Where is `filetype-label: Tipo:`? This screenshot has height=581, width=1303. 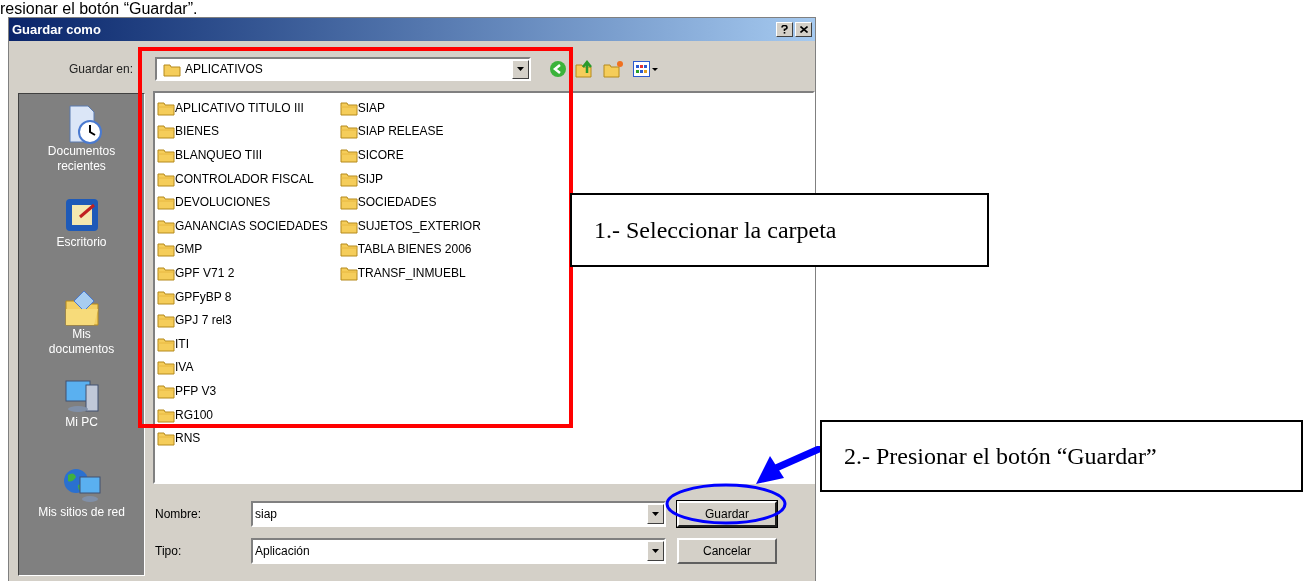 filetype-label: Tipo: is located at coordinates (168, 551).